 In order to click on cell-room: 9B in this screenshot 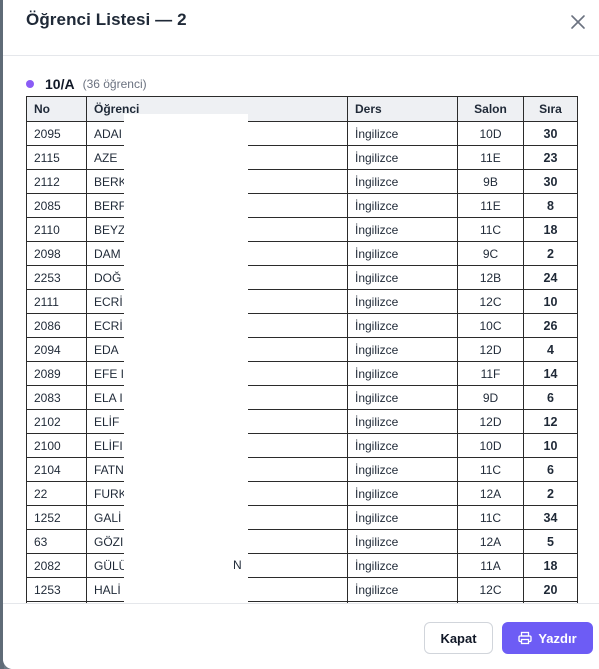, I will do `click(490, 181)`.